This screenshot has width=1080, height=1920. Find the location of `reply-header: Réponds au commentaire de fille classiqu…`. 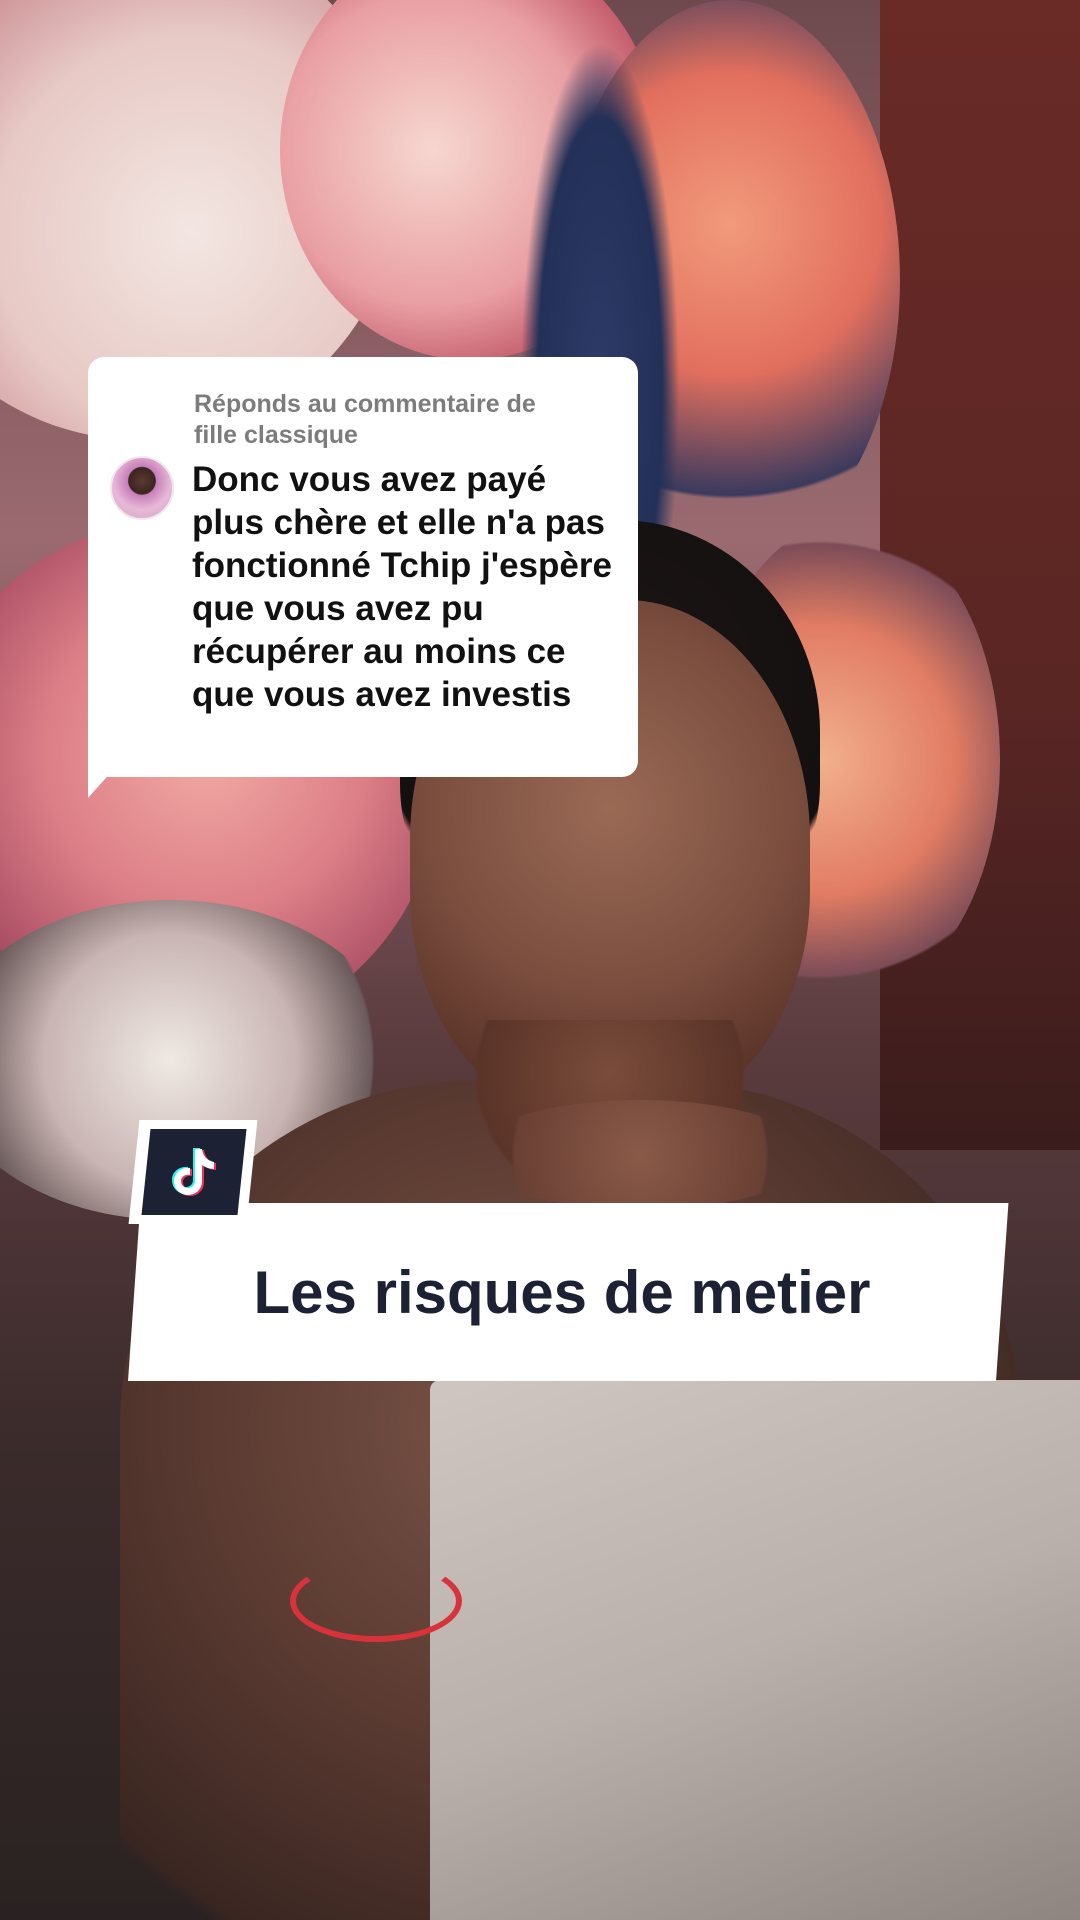

reply-header: Réponds au commentaire de fille classiqu… is located at coordinates (365, 419).